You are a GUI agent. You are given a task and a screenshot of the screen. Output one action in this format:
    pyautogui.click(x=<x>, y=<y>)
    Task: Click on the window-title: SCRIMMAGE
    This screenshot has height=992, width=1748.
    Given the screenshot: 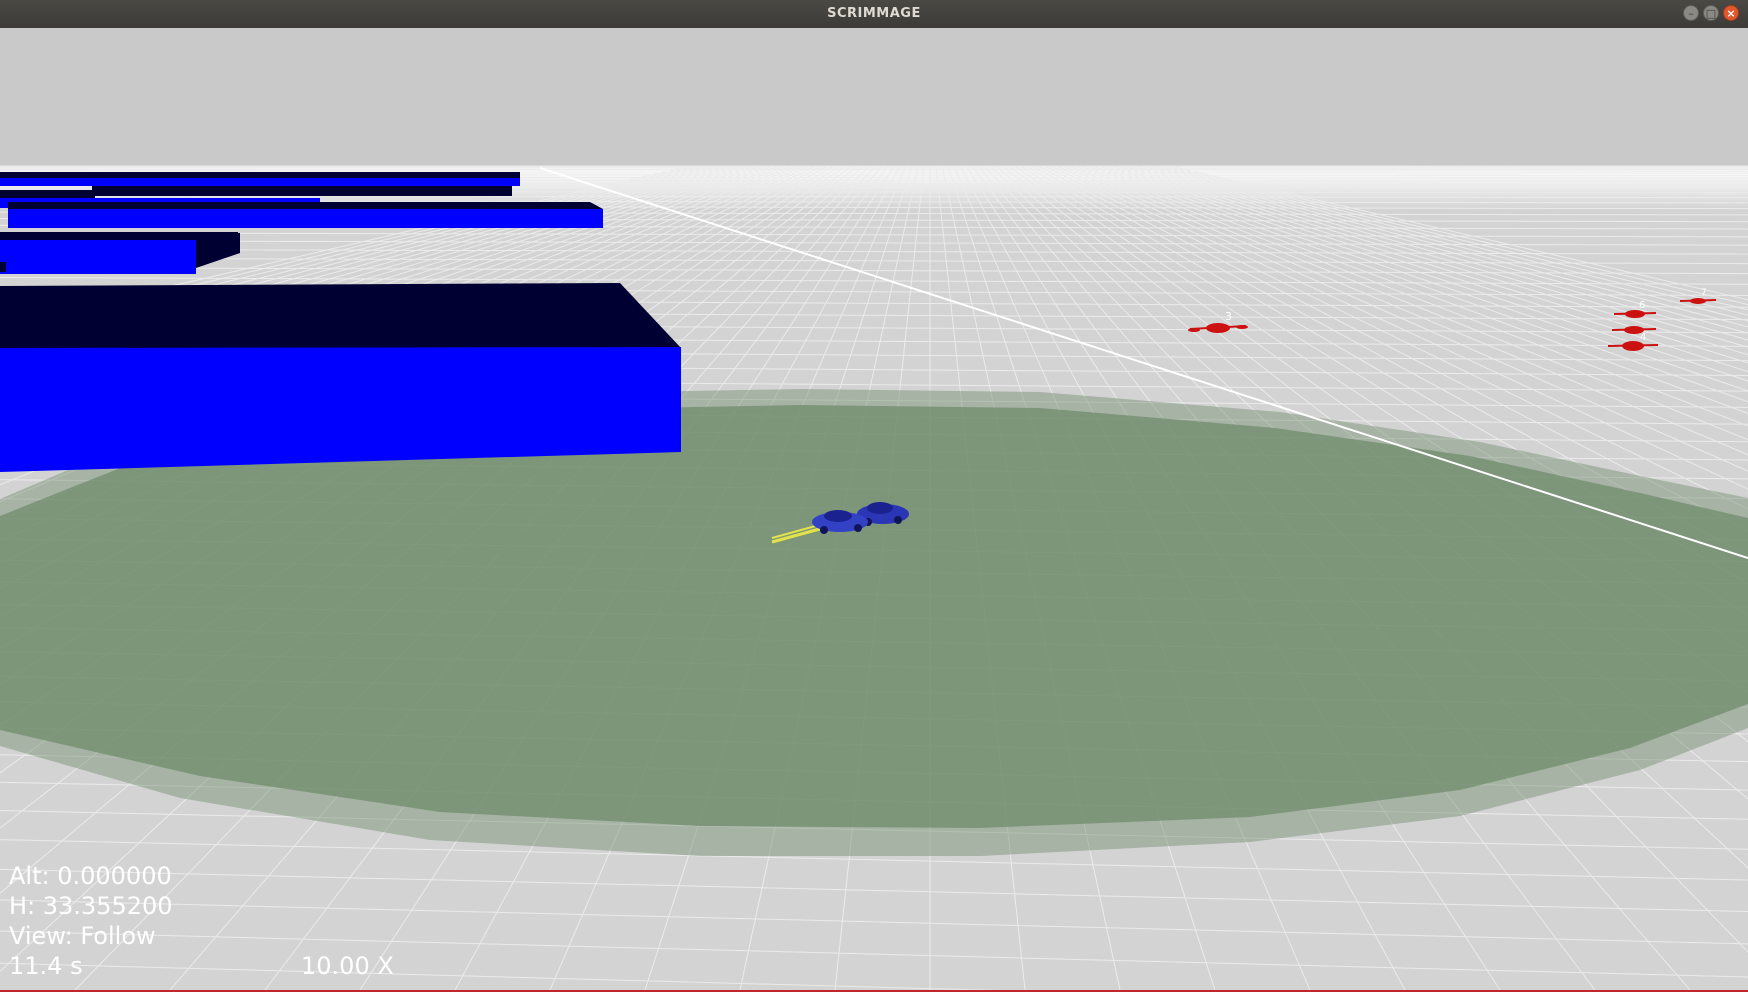 What is the action you would take?
    pyautogui.click(x=874, y=13)
    